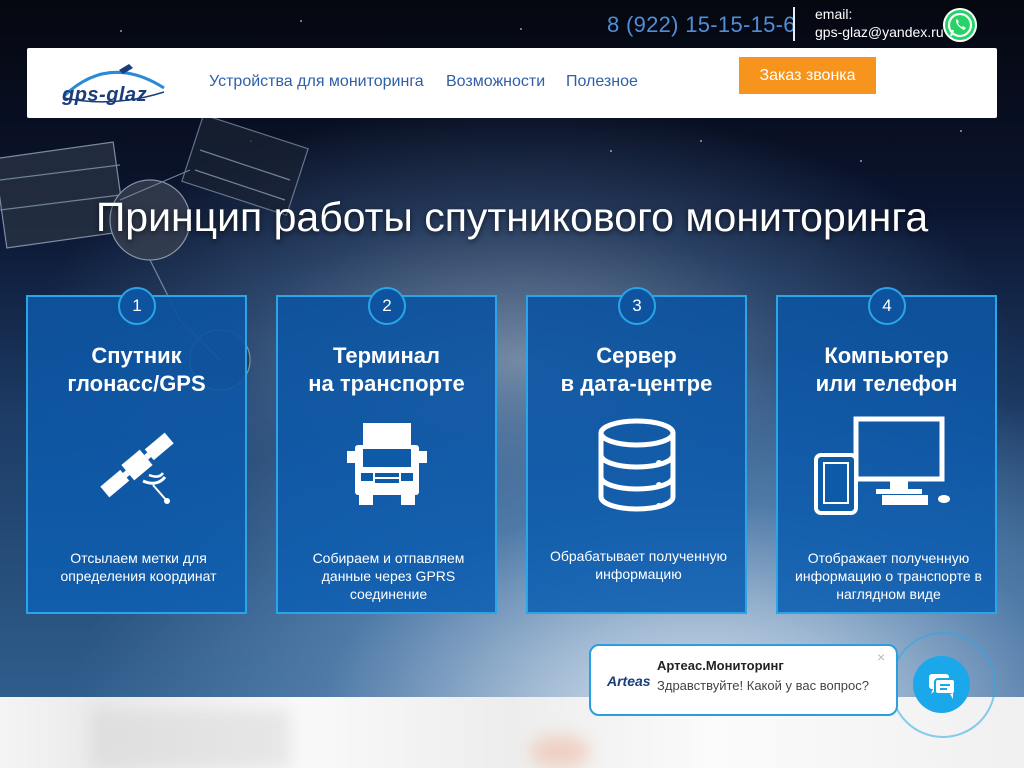 The image size is (1024, 768). I want to click on step-number: 2, so click(387, 306).